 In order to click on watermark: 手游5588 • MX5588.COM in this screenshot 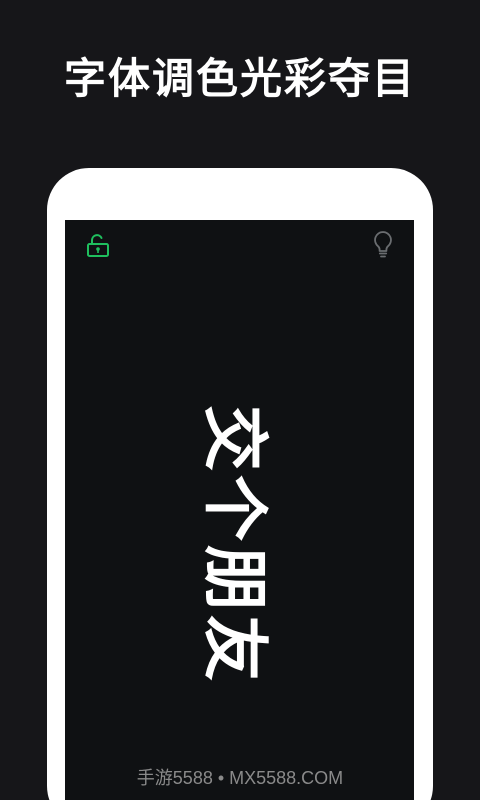, I will do `click(240, 778)`.